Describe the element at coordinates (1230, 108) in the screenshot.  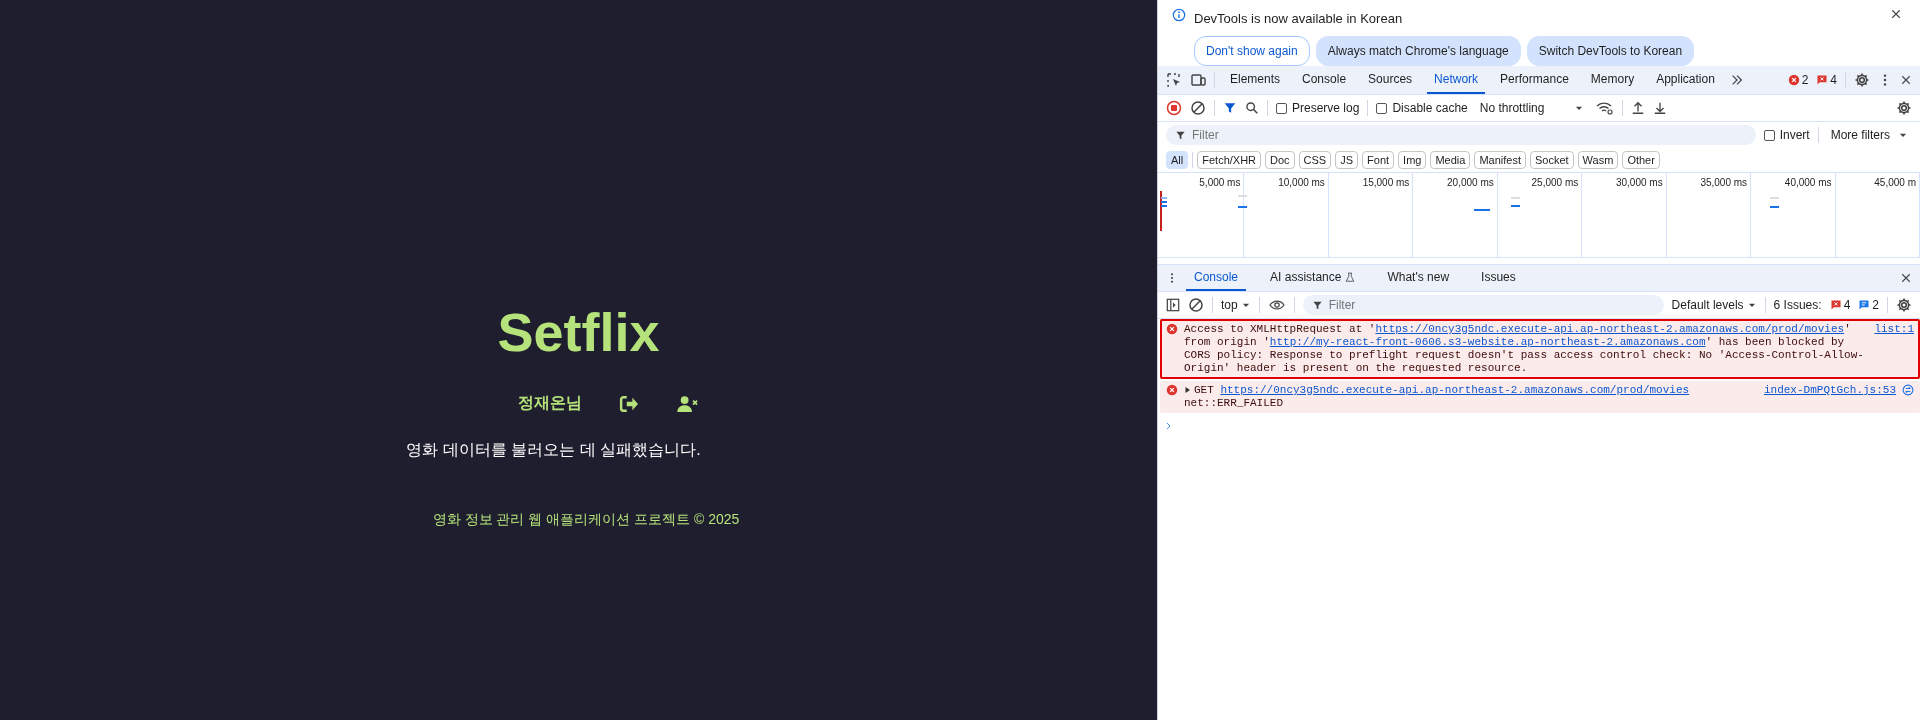
I see `filter-icon` at that location.